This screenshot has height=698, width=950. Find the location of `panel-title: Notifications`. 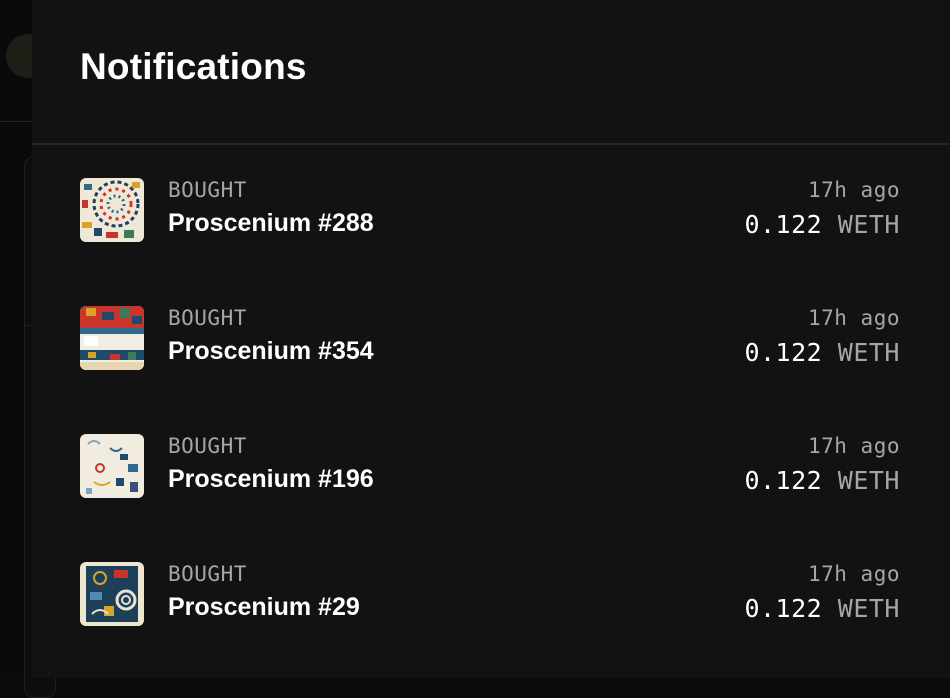

panel-title: Notifications is located at coordinates (193, 66).